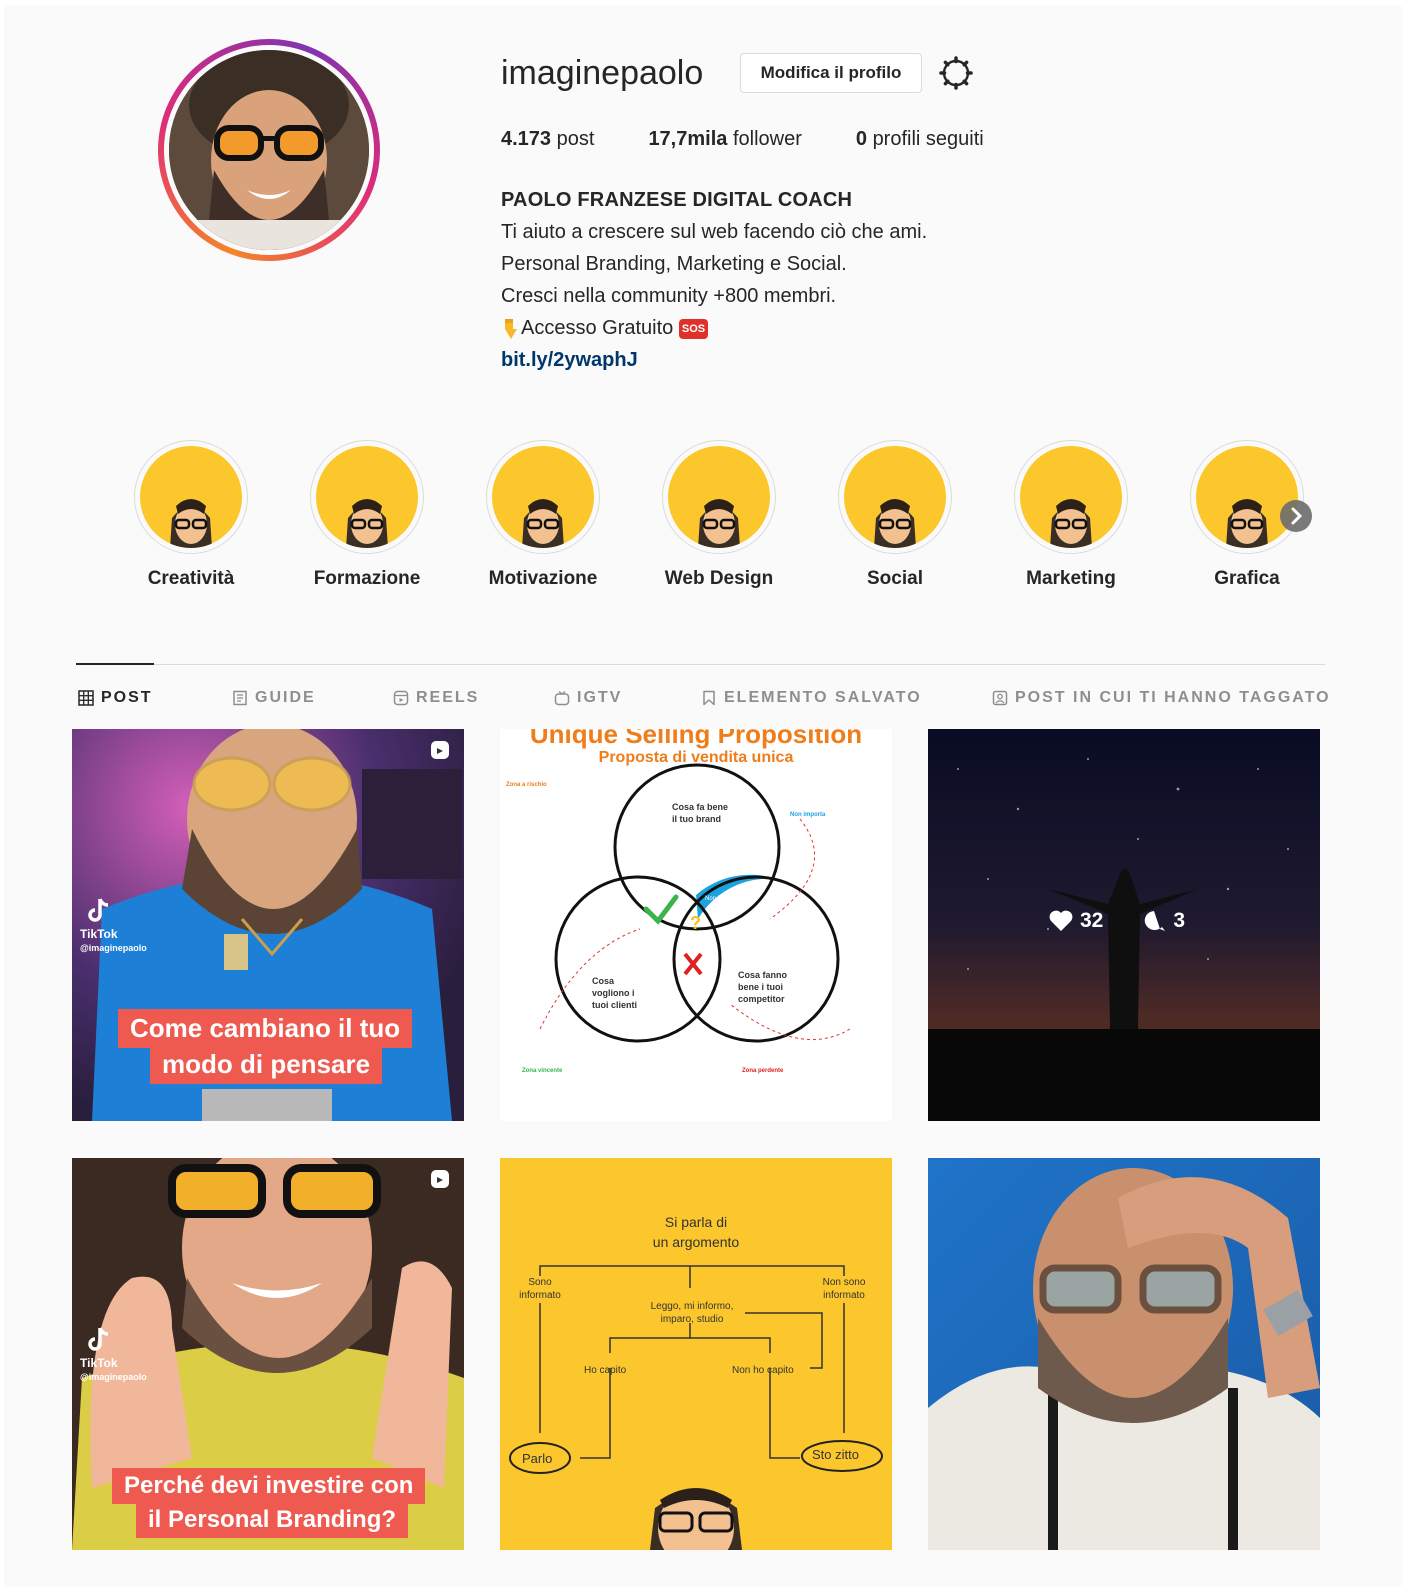  I want to click on flowchart-title: Si parla di un argomento, so click(696, 1232).